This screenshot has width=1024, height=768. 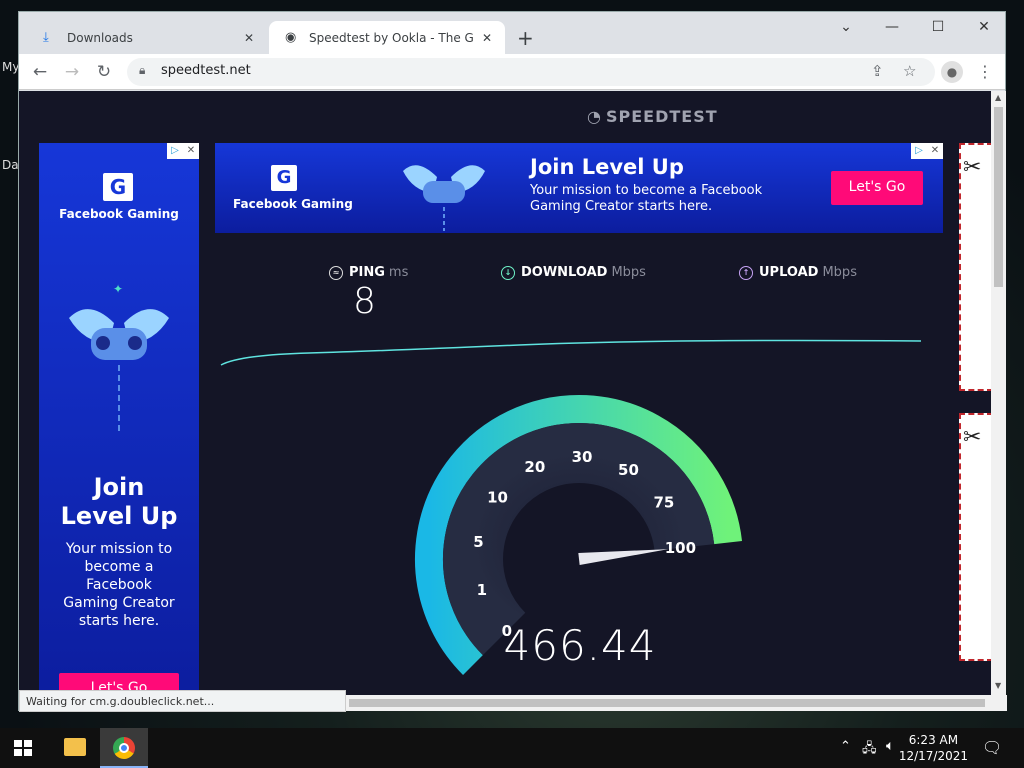 What do you see at coordinates (869, 750) in the screenshot?
I see `network-icon: 🖧︎` at bounding box center [869, 750].